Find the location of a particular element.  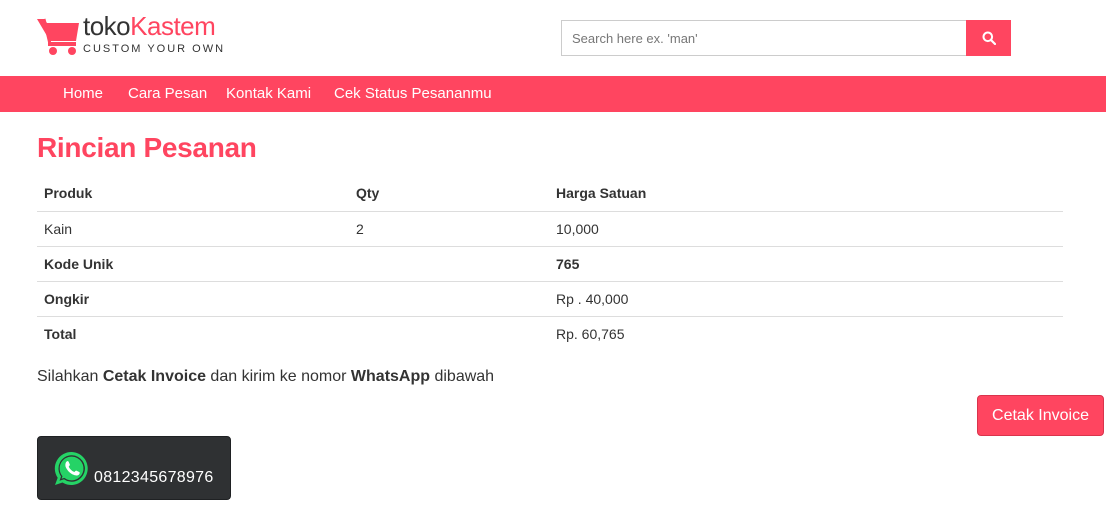

whatsapp-icon is located at coordinates (71, 468).